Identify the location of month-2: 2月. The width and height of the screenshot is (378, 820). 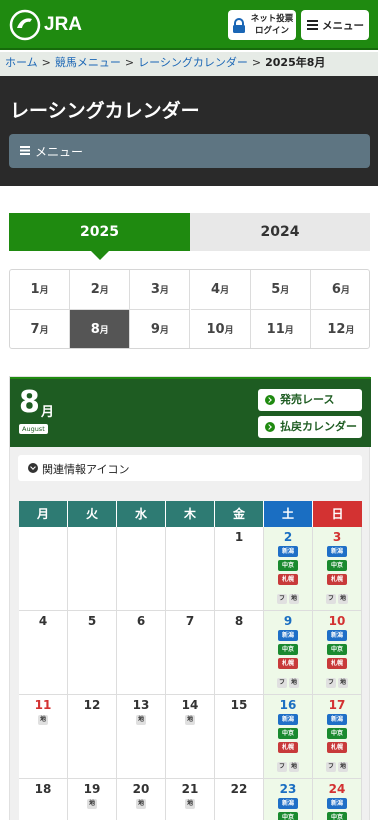
(100, 290).